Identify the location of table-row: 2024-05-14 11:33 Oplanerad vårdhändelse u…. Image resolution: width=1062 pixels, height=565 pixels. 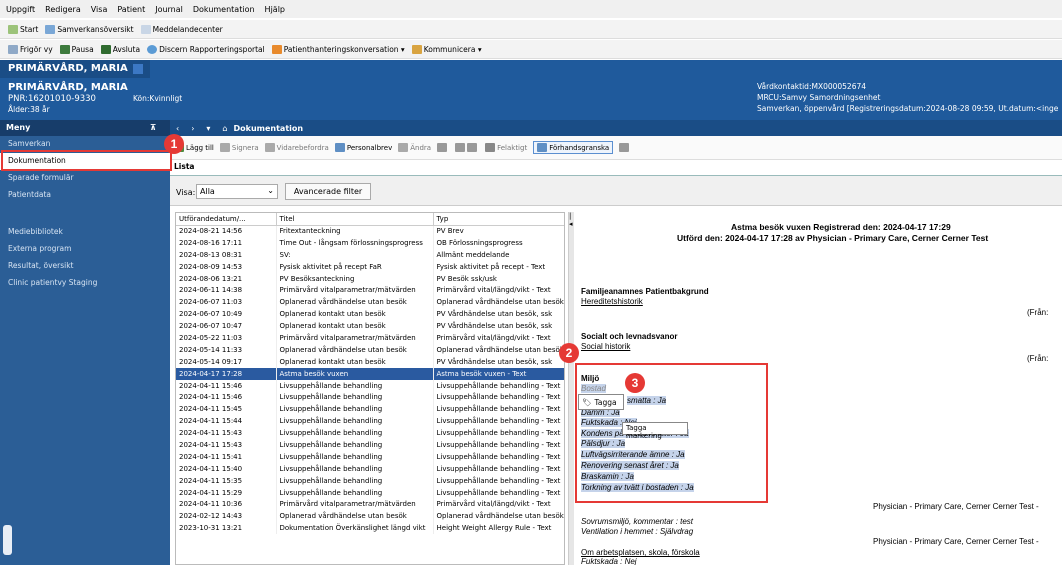
(370, 349).